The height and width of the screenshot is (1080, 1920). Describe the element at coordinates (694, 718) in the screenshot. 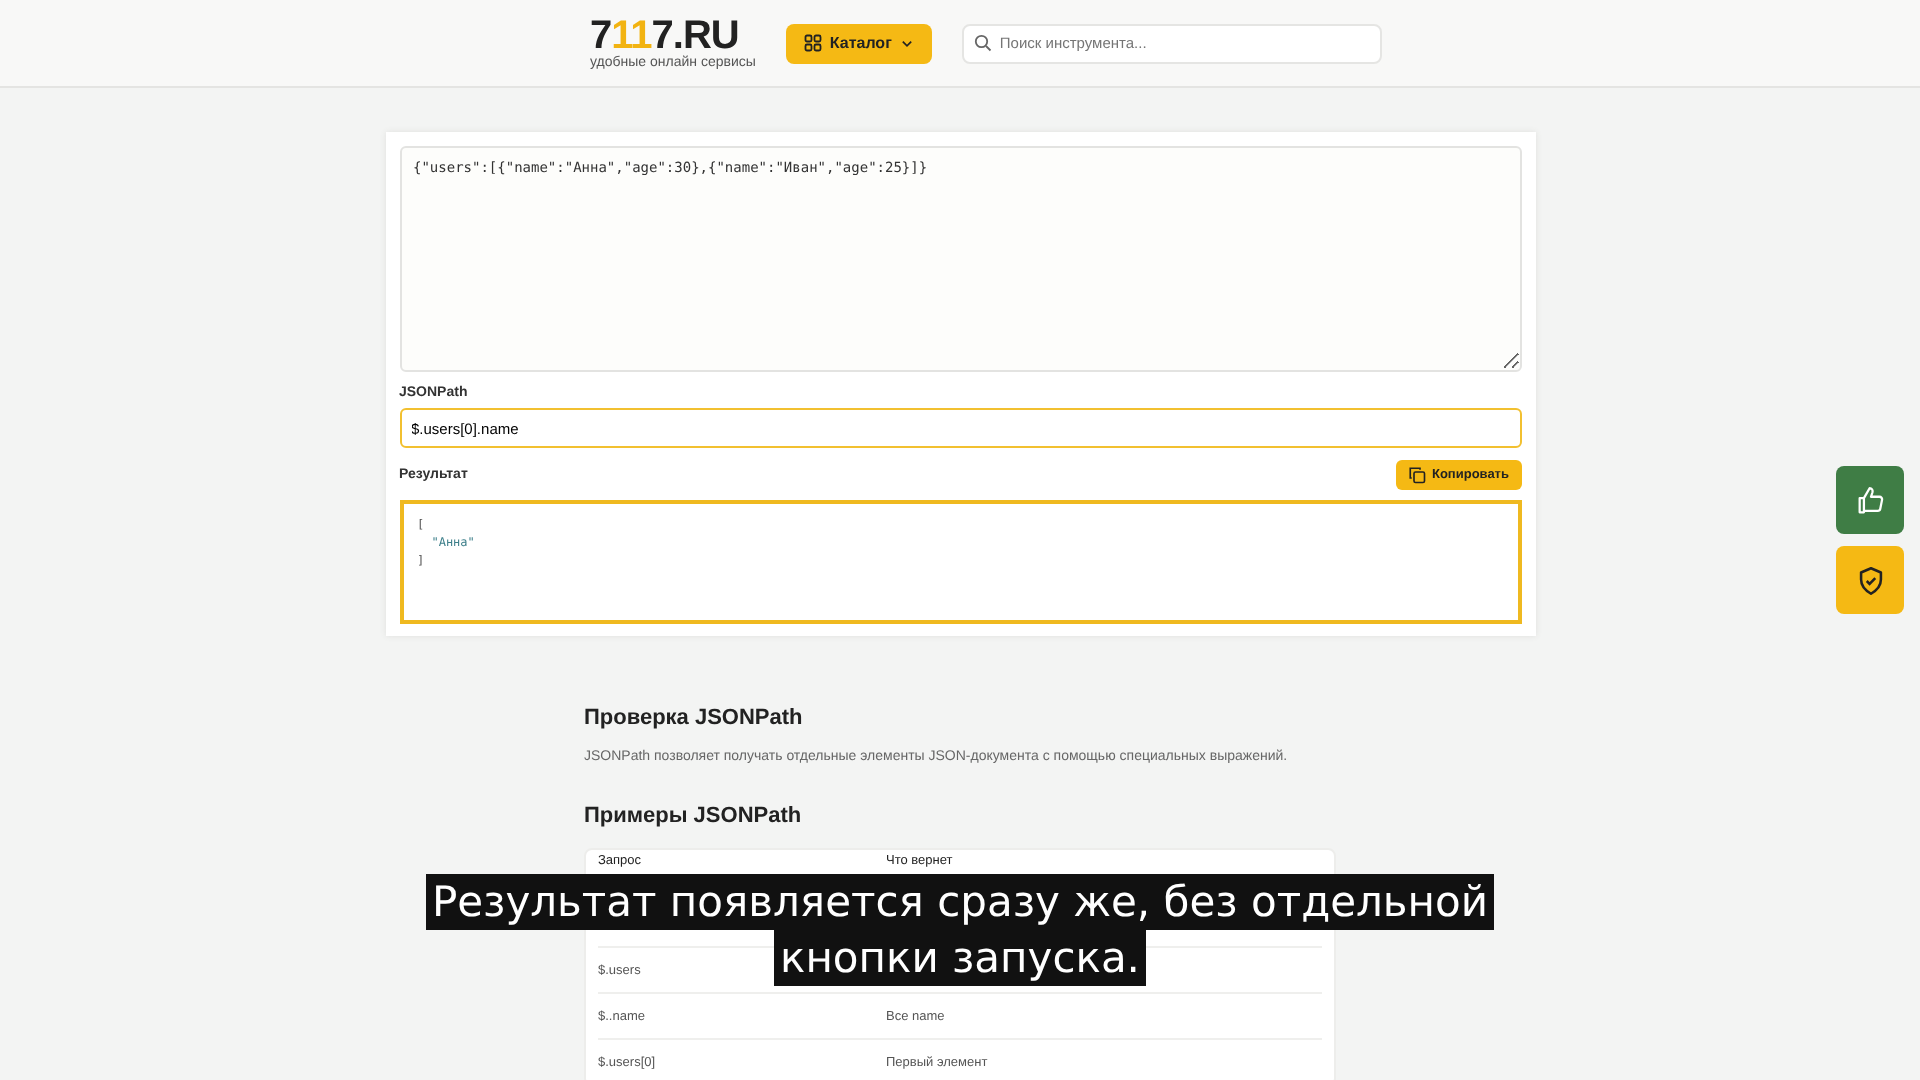

I see `section-heading: Проверка JSONPath` at that location.